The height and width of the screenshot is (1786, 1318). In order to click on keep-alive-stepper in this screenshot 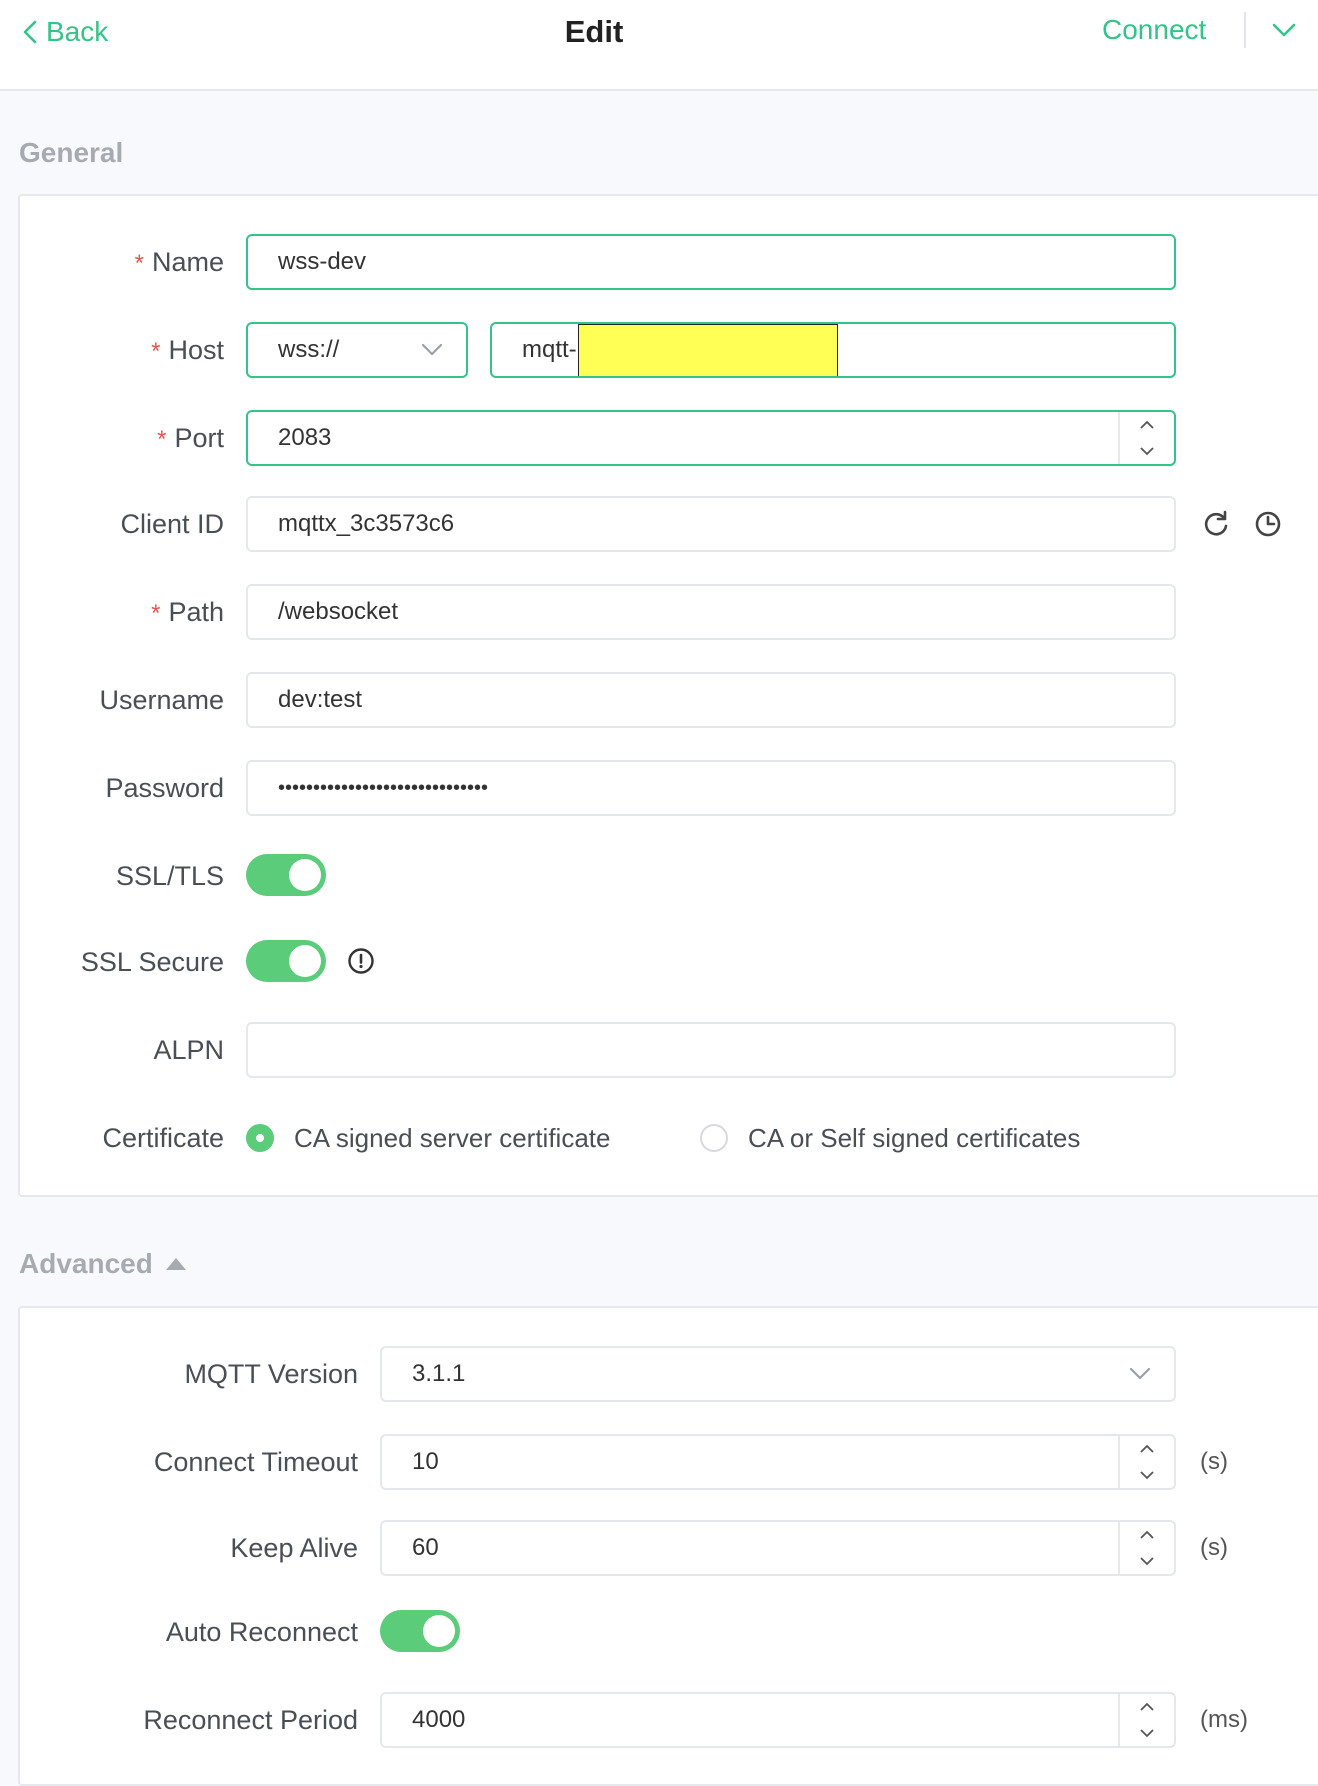, I will do `click(1146, 1548)`.